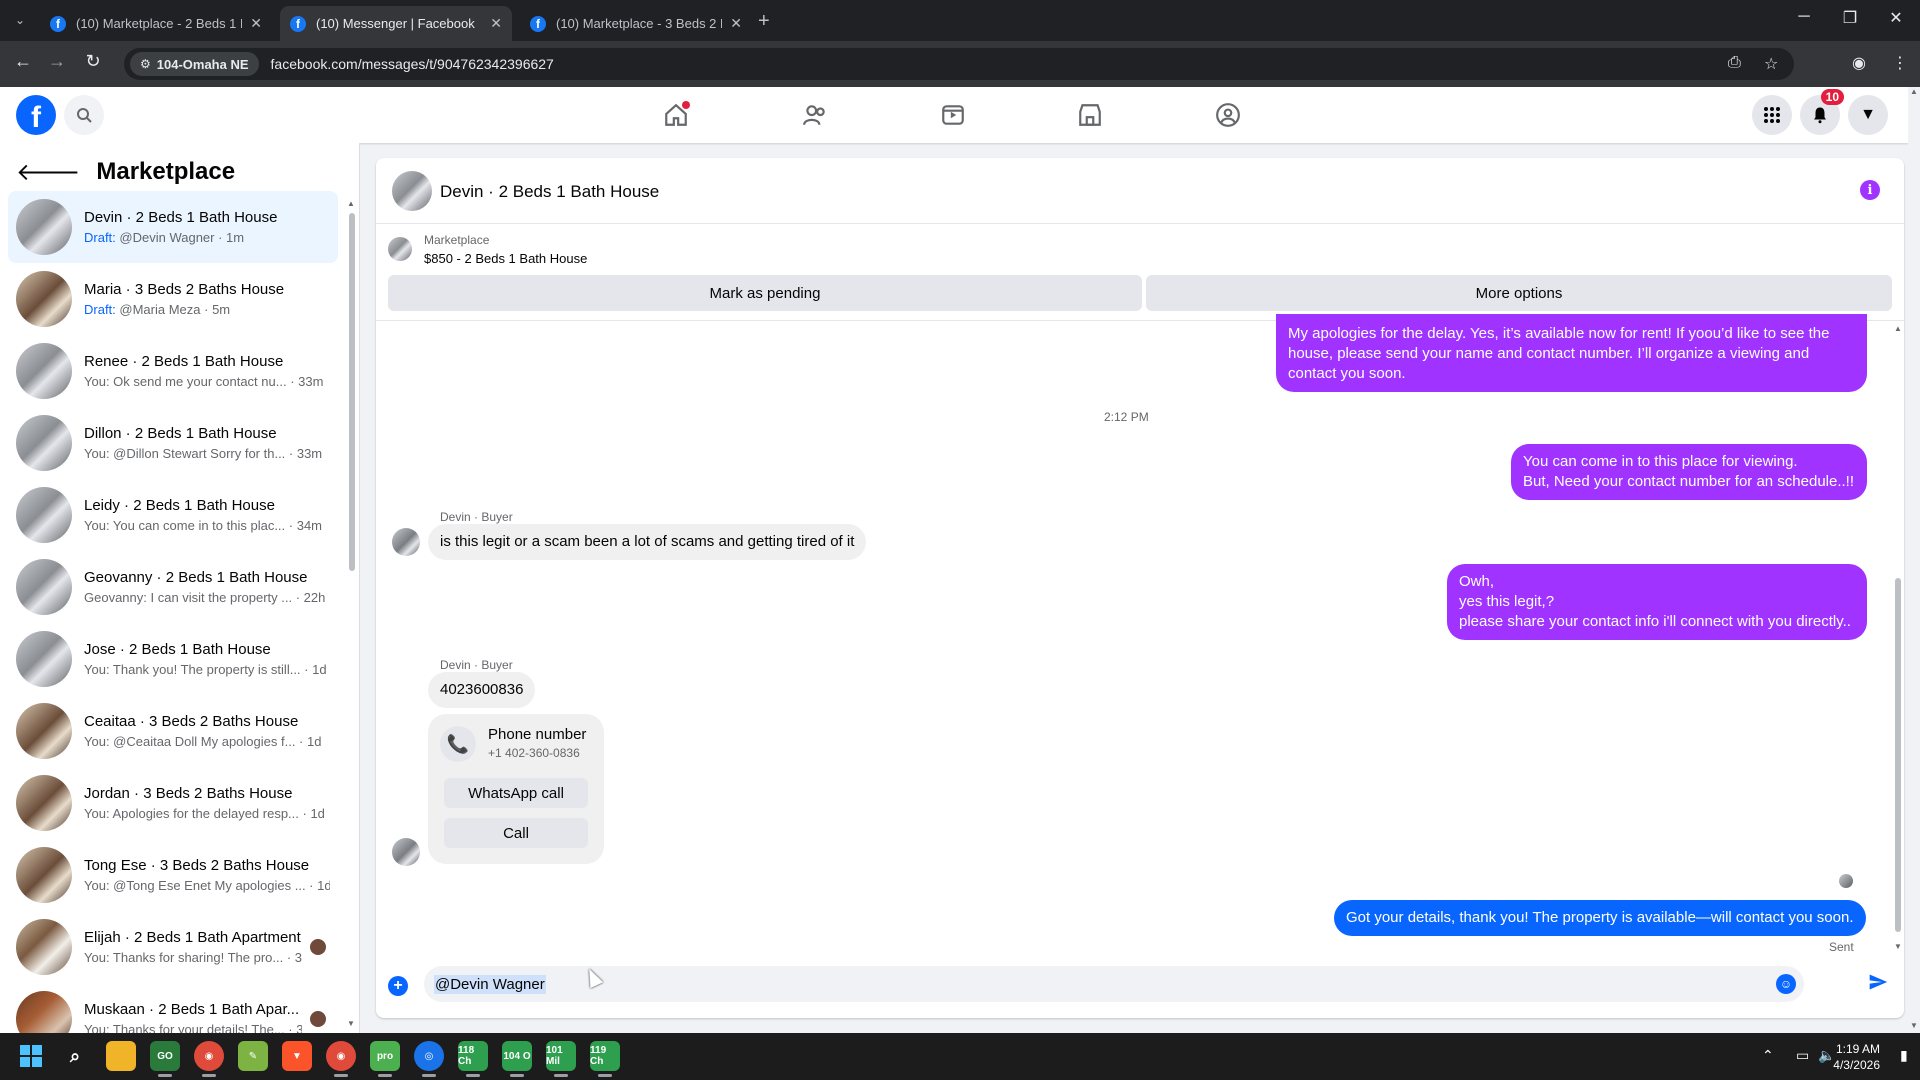 This screenshot has width=1920, height=1080. What do you see at coordinates (1841, 947) in the screenshot?
I see `sent-status: Sent` at bounding box center [1841, 947].